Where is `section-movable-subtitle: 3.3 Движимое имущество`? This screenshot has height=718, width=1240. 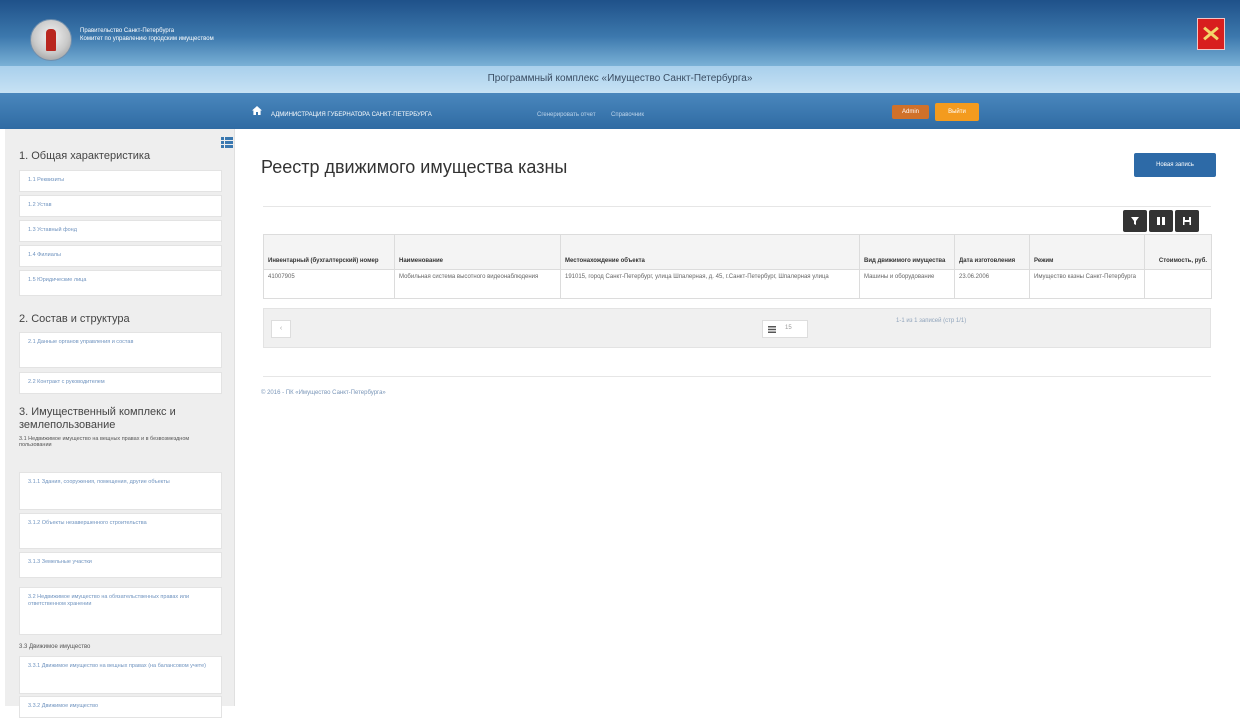
section-movable-subtitle: 3.3 Движимое имущество is located at coordinates (55, 647).